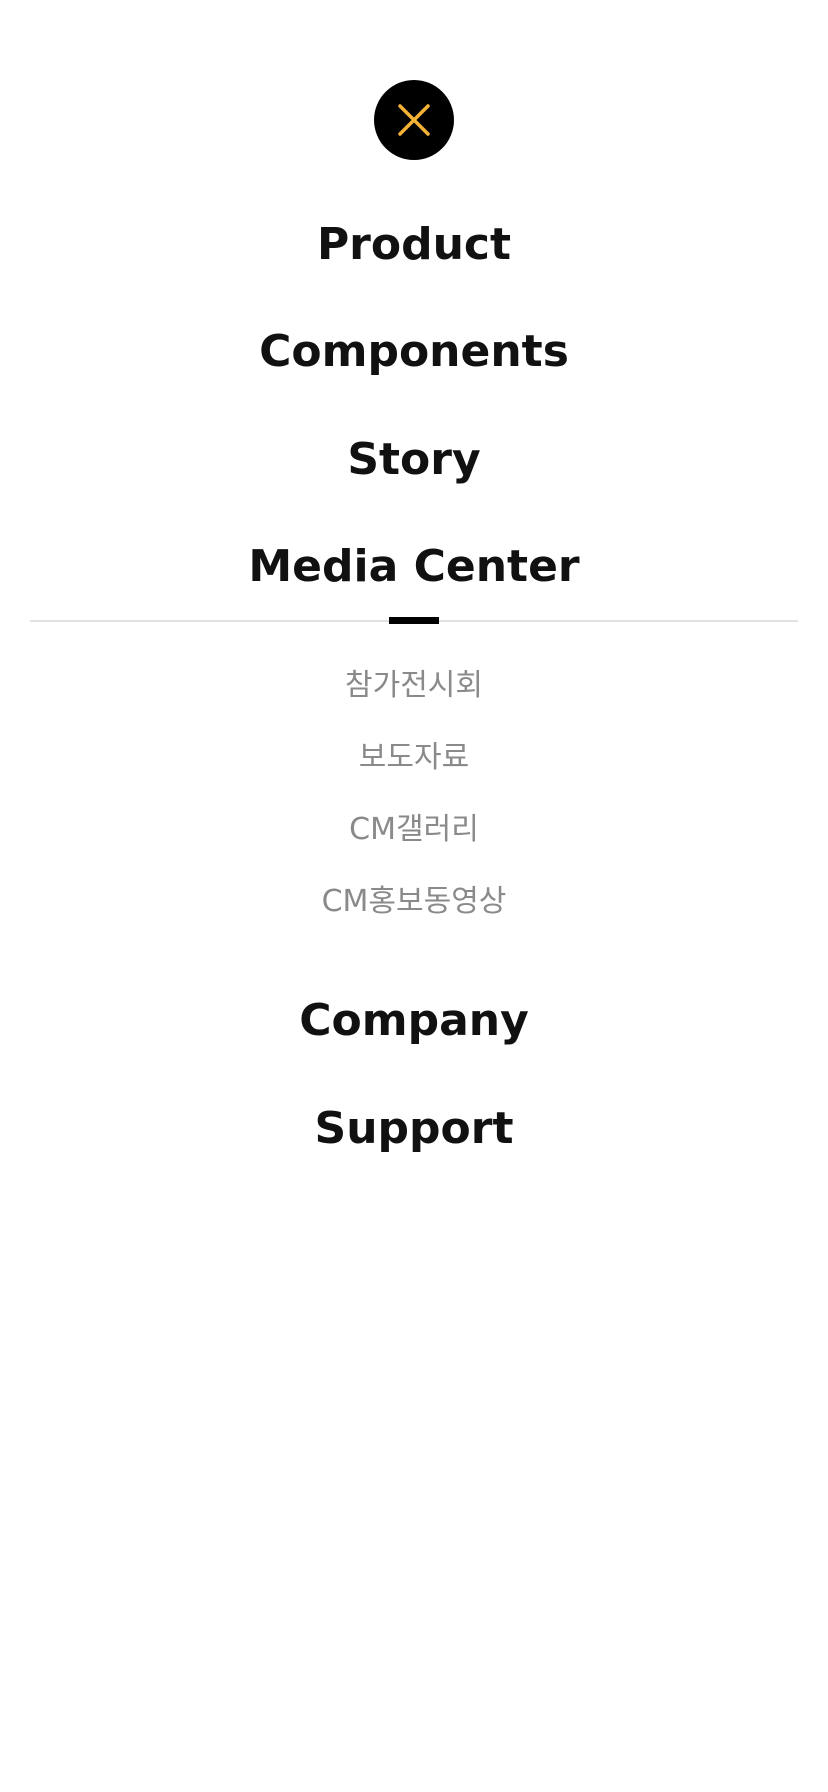 This screenshot has width=828, height=1792. Describe the element at coordinates (414, 830) in the screenshot. I see `submenu-item-cm-gallery: CM갤러리` at that location.